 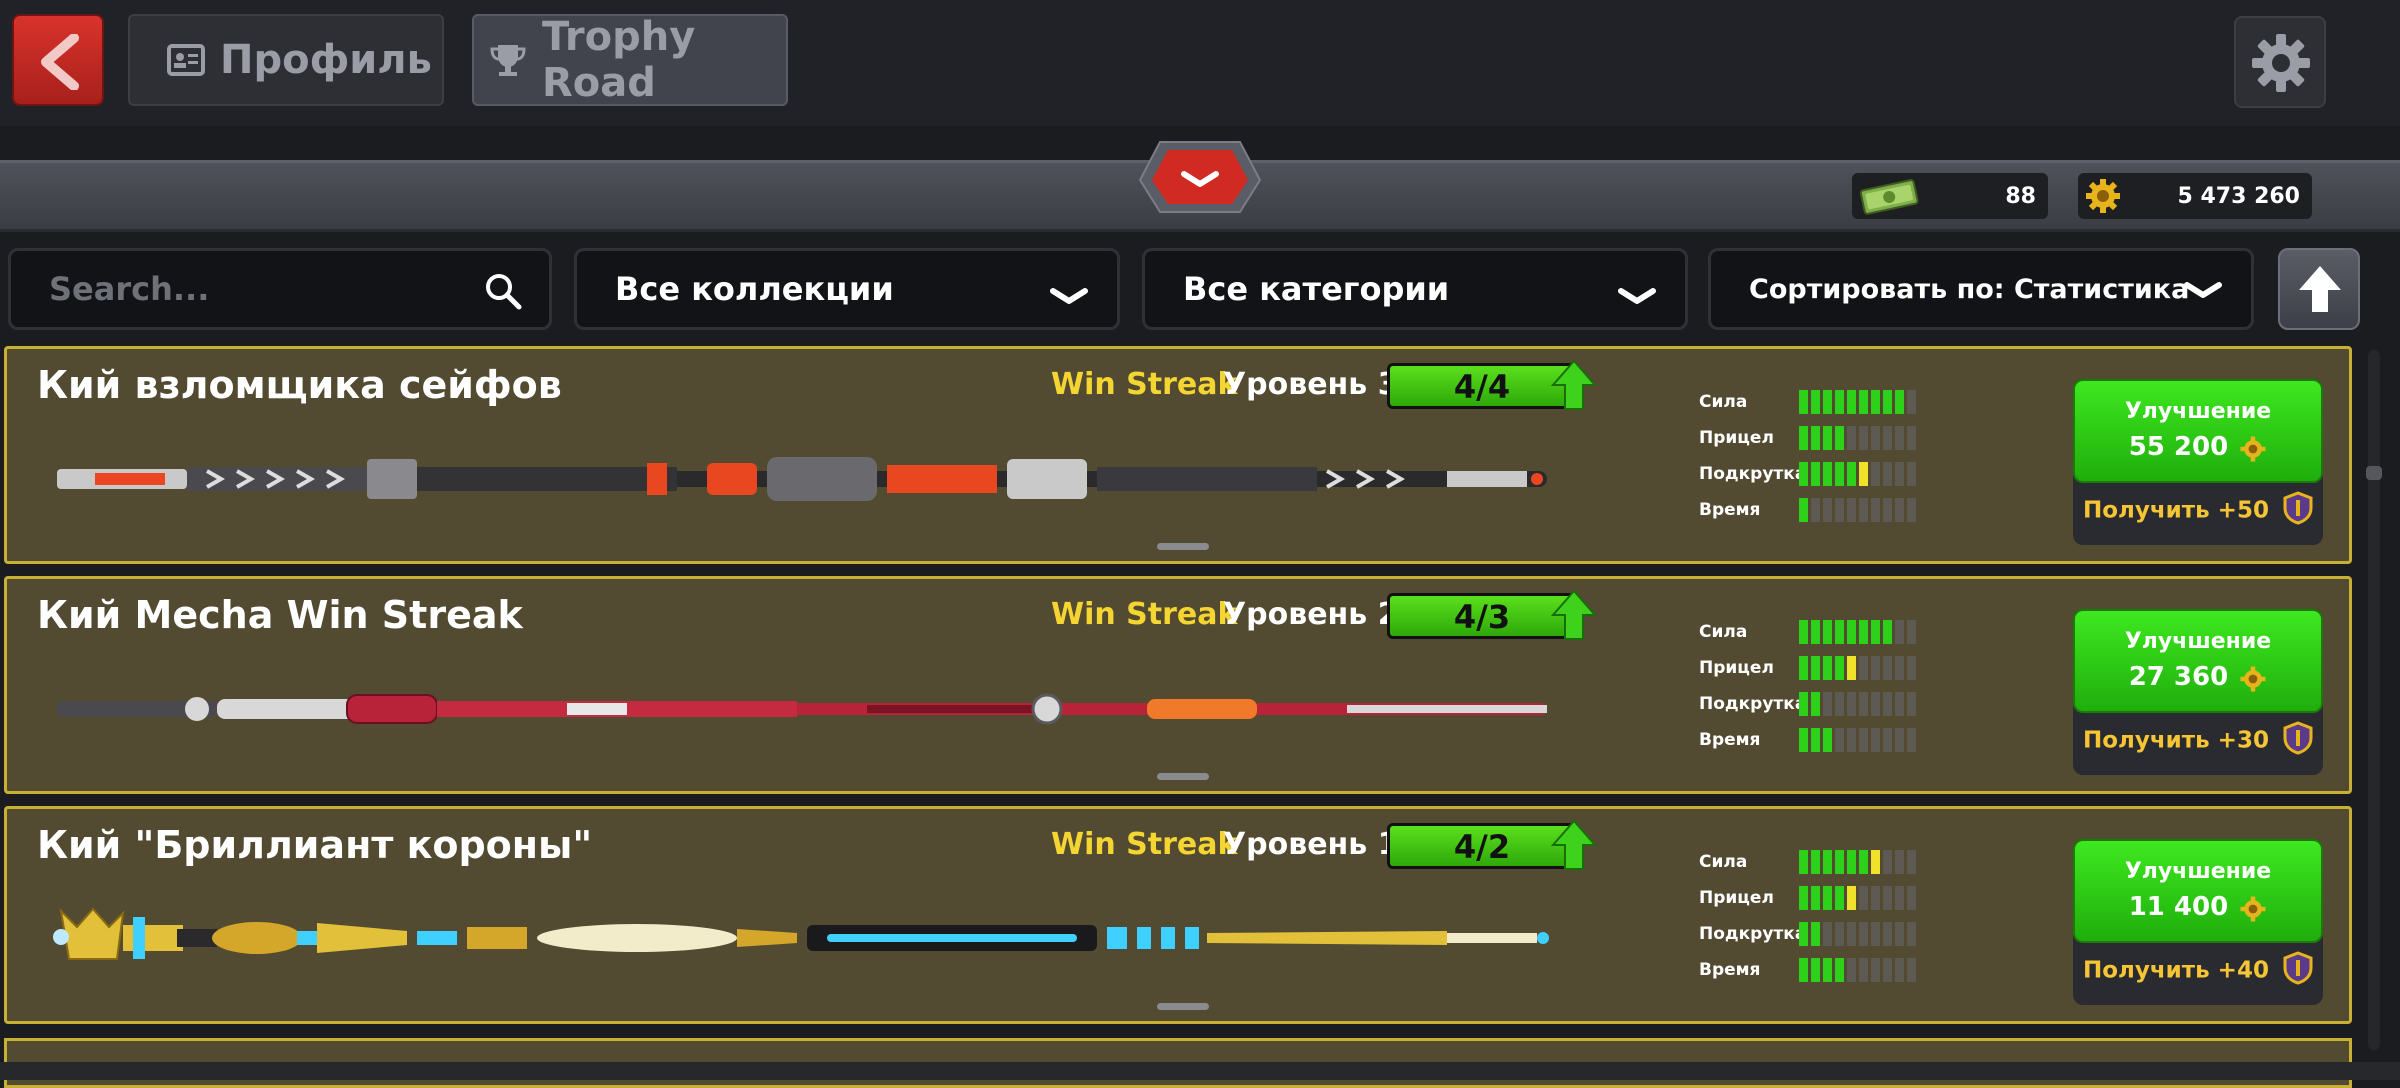 I want to click on sort-direction-button, so click(x=2319, y=289).